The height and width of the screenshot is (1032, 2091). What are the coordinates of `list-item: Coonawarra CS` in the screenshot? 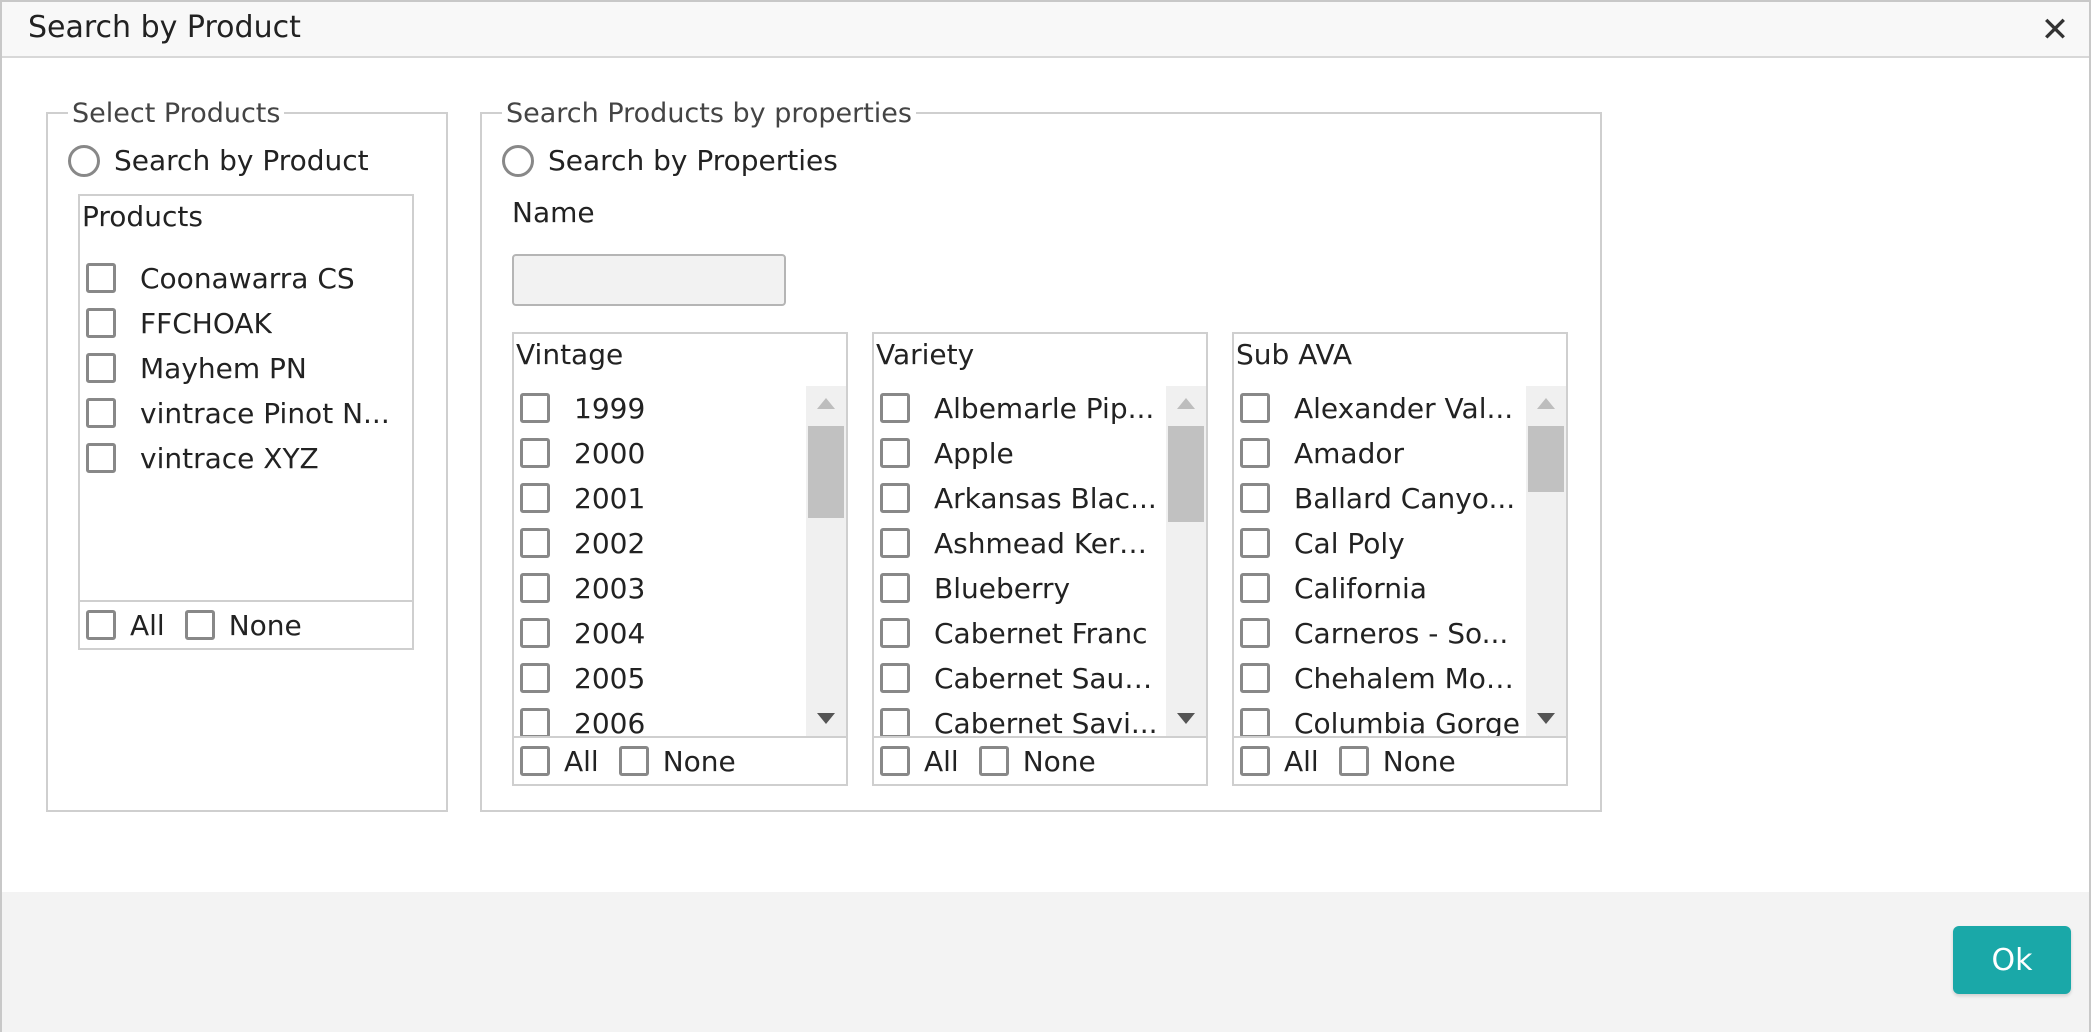 It's located at (220, 278).